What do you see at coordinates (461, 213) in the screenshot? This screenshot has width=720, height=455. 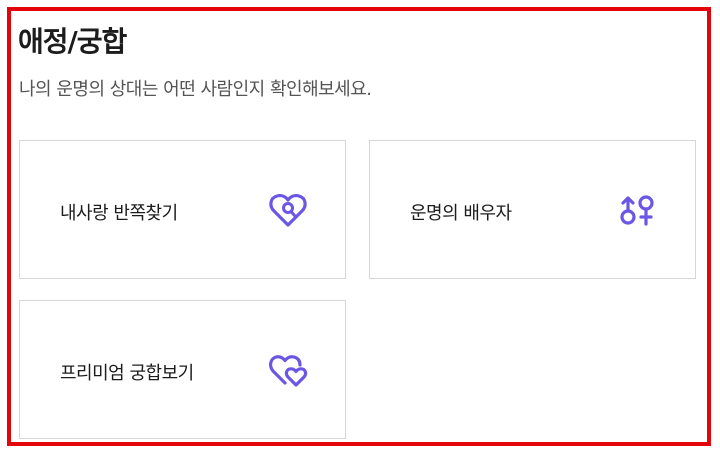 I see `card-label: 운명의 배우자` at bounding box center [461, 213].